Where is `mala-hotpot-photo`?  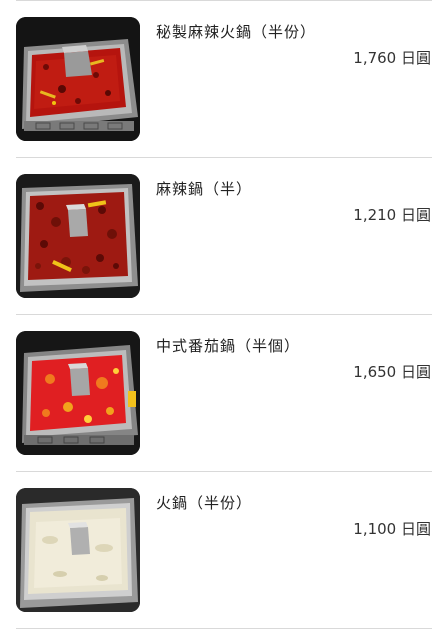
mala-hotpot-photo is located at coordinates (78, 236).